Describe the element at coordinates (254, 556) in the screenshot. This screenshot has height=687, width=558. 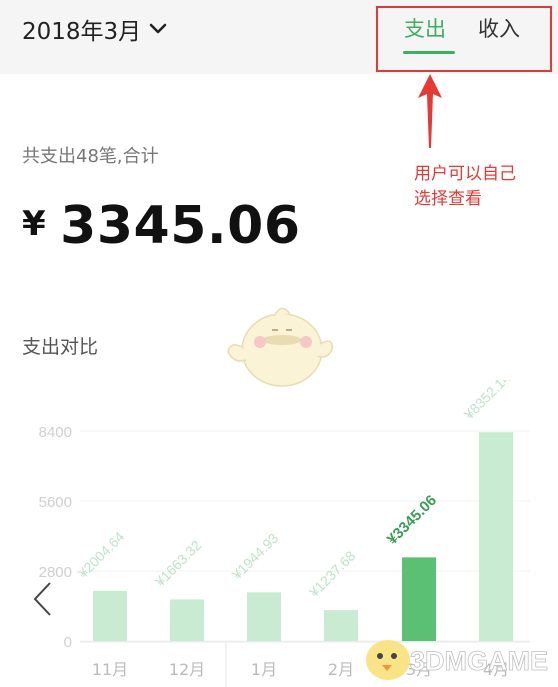
I see `bar-value-label: ¥1944.93` at that location.